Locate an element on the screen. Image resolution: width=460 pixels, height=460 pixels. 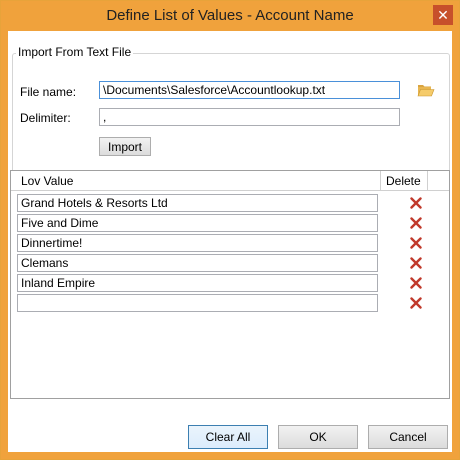
close-icon: ✕ is located at coordinates (443, 14).